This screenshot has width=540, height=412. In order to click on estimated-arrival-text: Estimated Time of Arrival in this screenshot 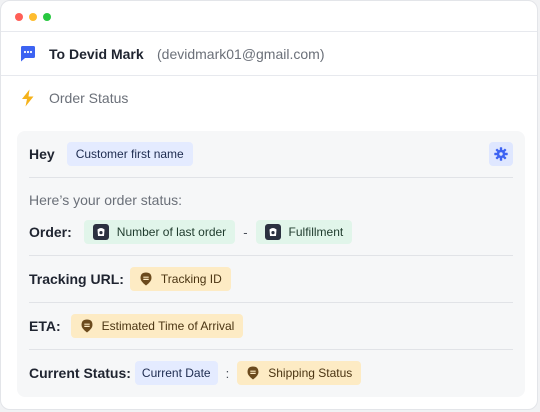, I will do `click(168, 326)`.